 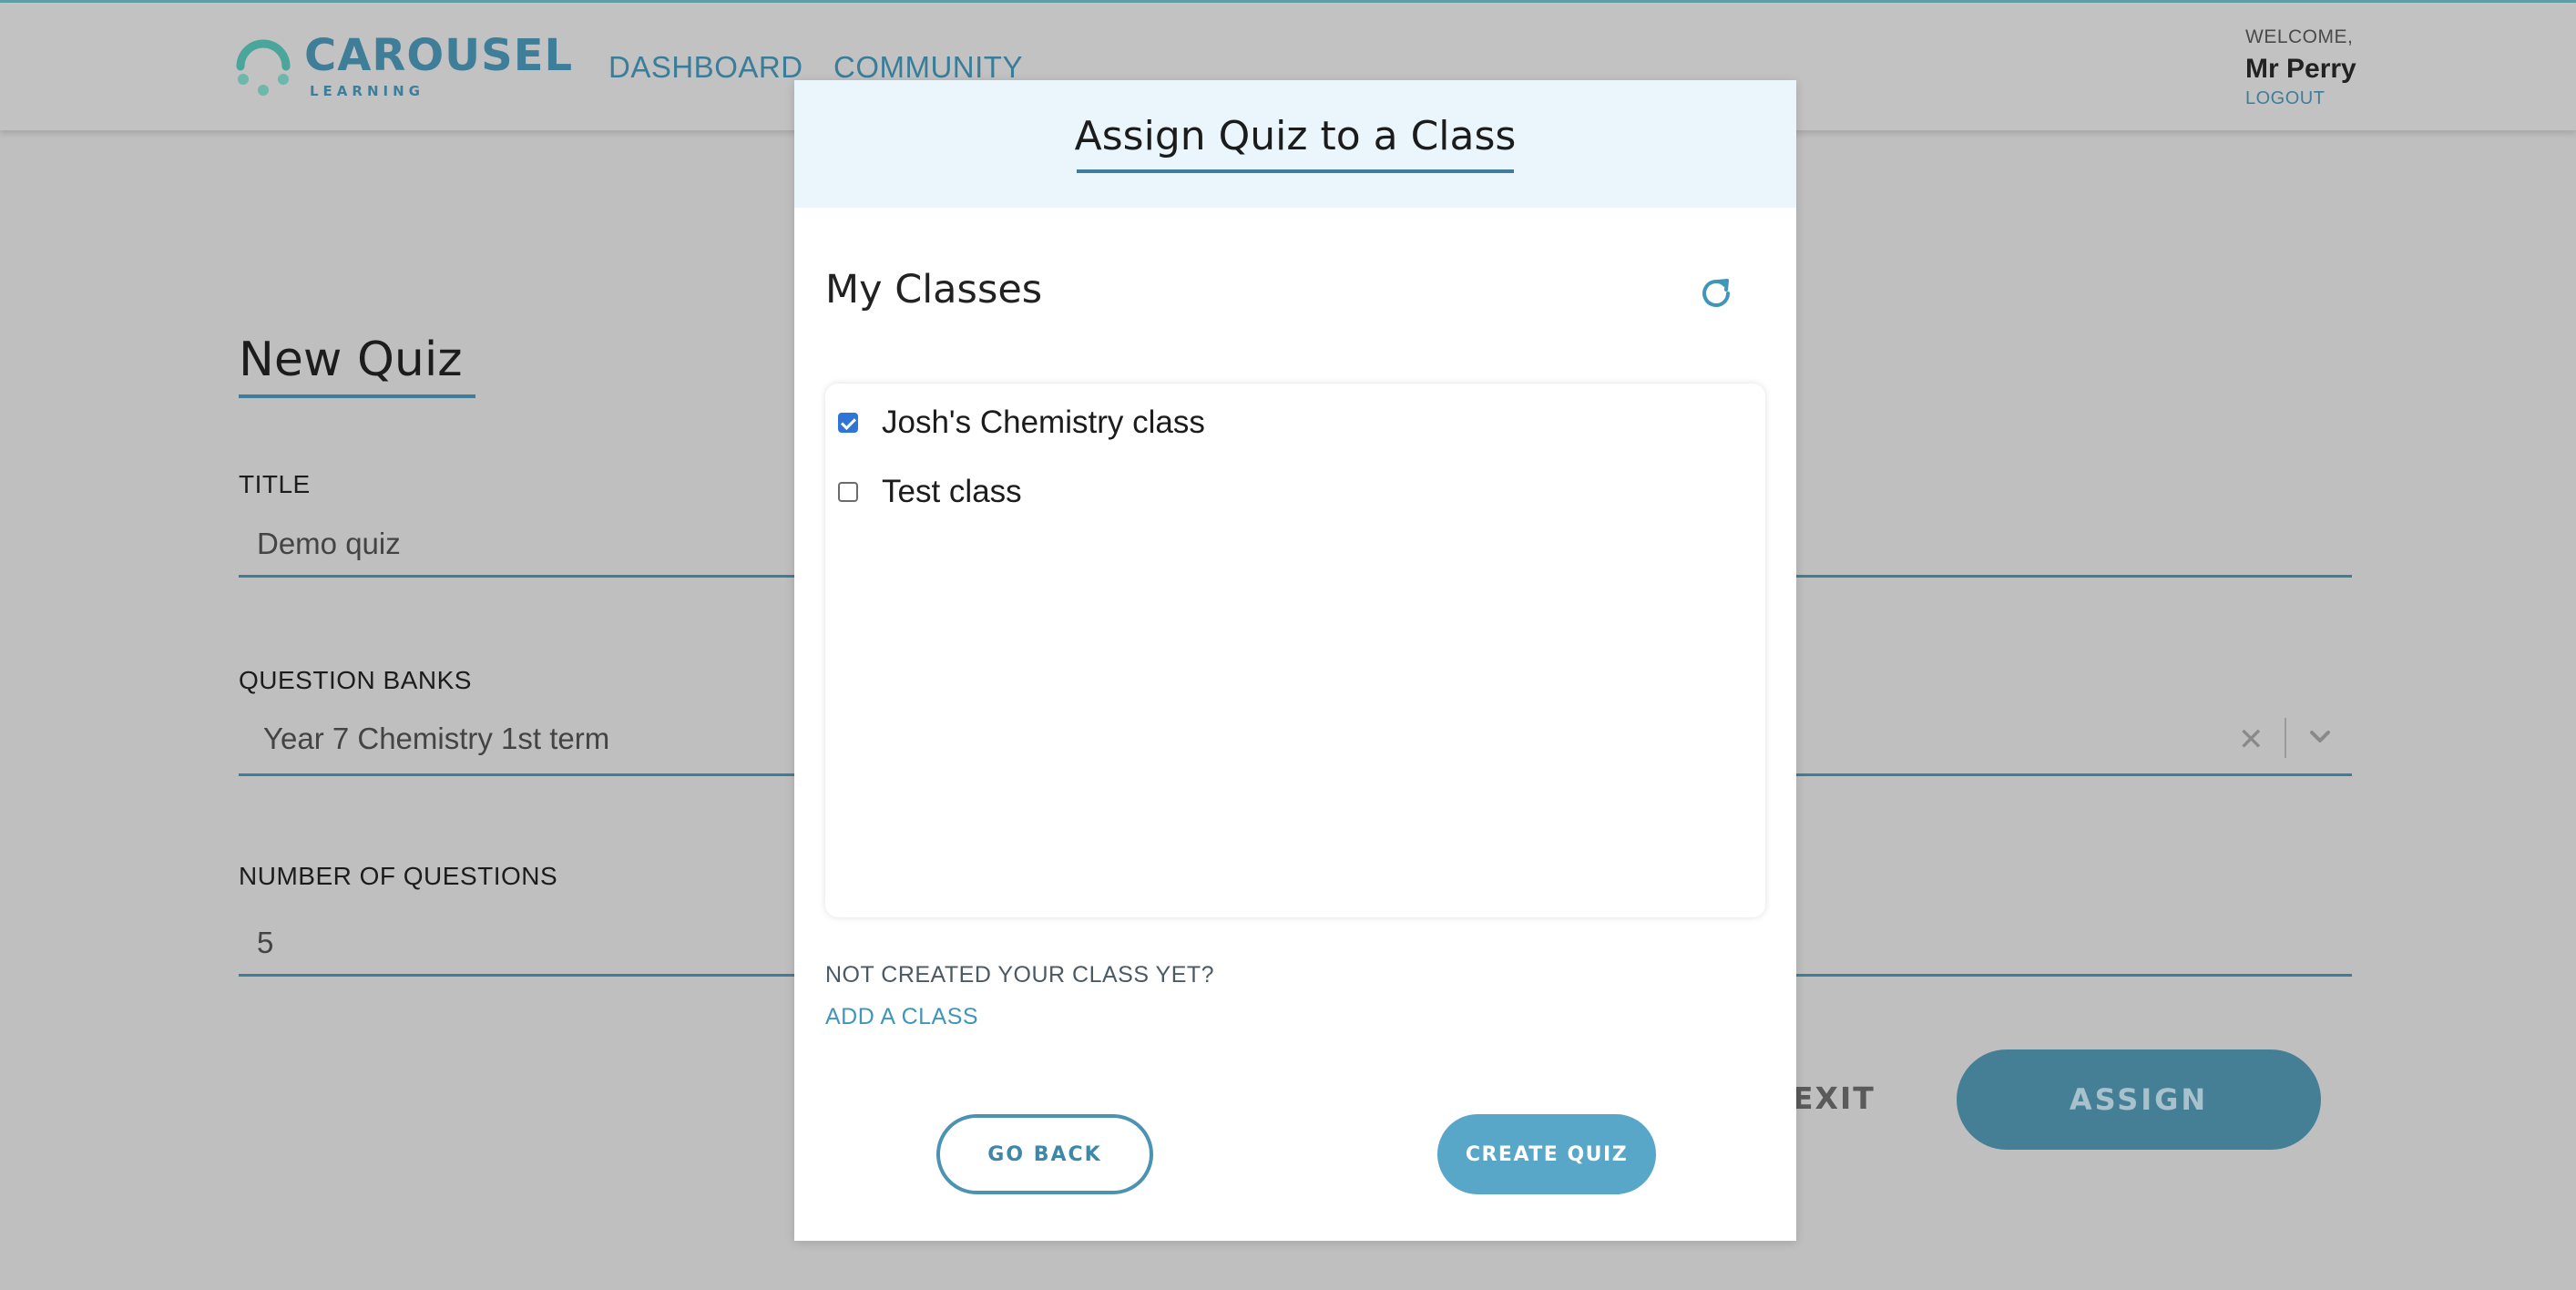 I want to click on not-created-text: NOT CREATED YOUR CLASS YET?, so click(x=1020, y=975).